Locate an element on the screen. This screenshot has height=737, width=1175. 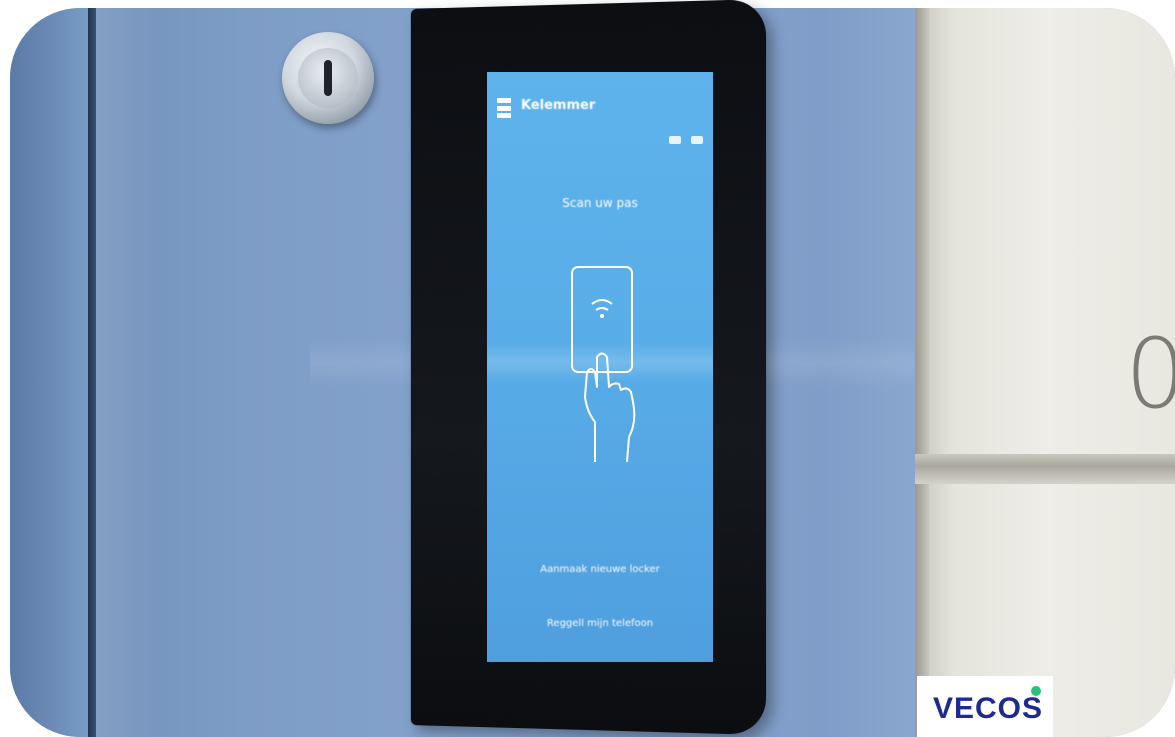
locker-number: 00 is located at coordinates (1150, 374).